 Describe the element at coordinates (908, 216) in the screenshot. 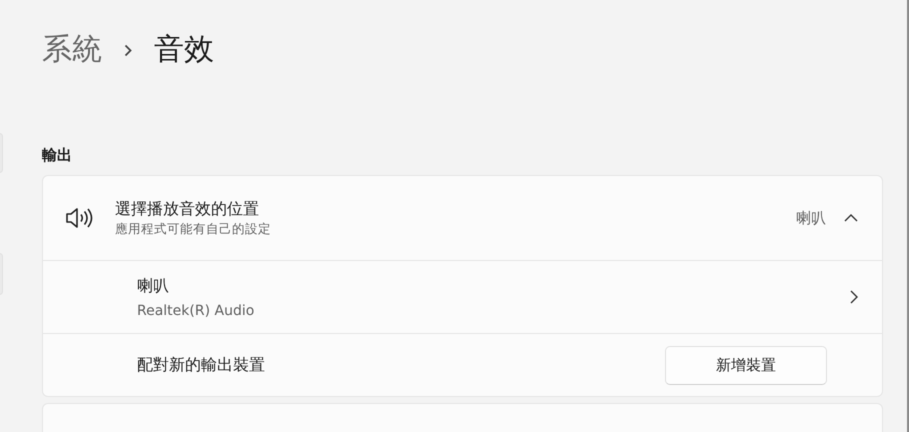

I see `scrollbar` at that location.